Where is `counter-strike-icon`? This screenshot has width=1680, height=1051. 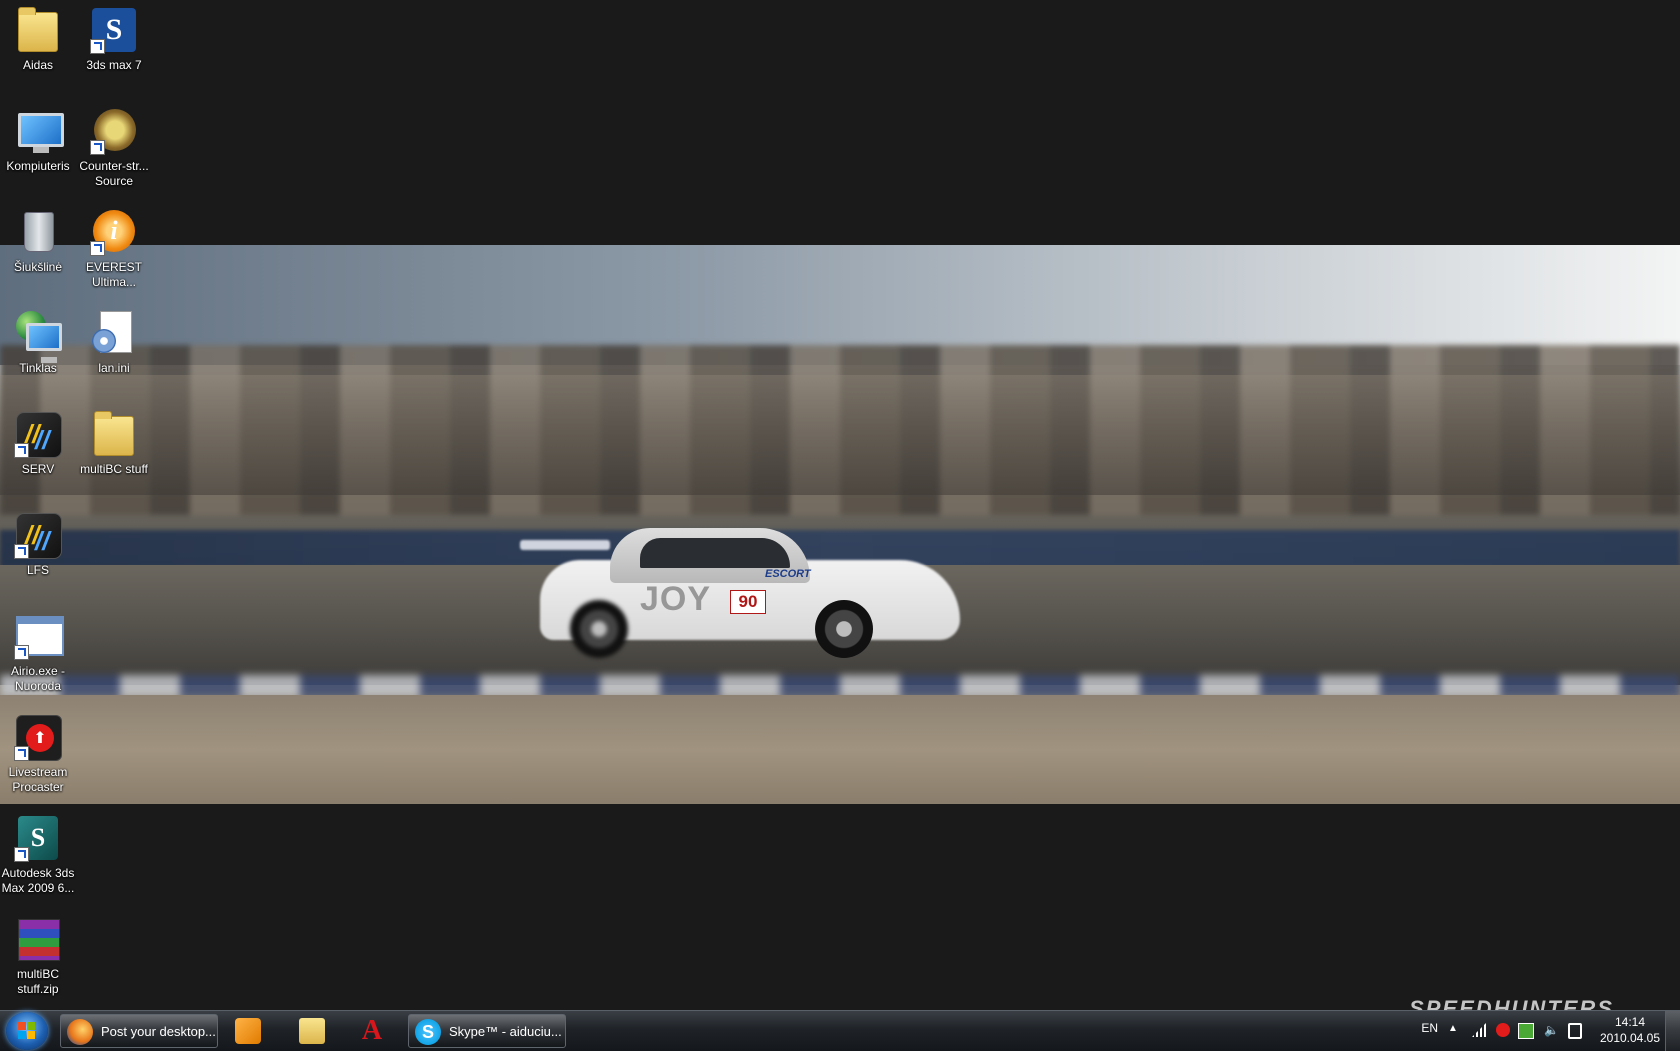 counter-strike-icon is located at coordinates (114, 131).